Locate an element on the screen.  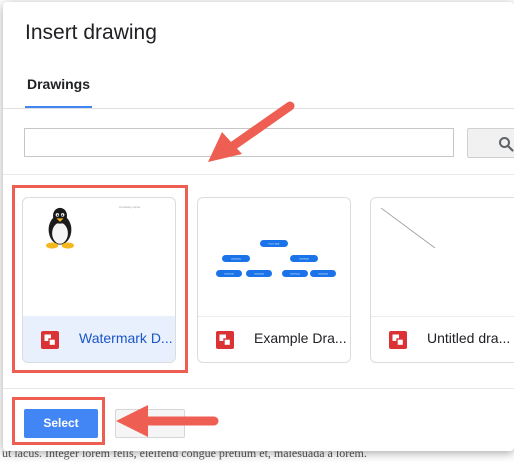
footer-divider is located at coordinates (258, 388).